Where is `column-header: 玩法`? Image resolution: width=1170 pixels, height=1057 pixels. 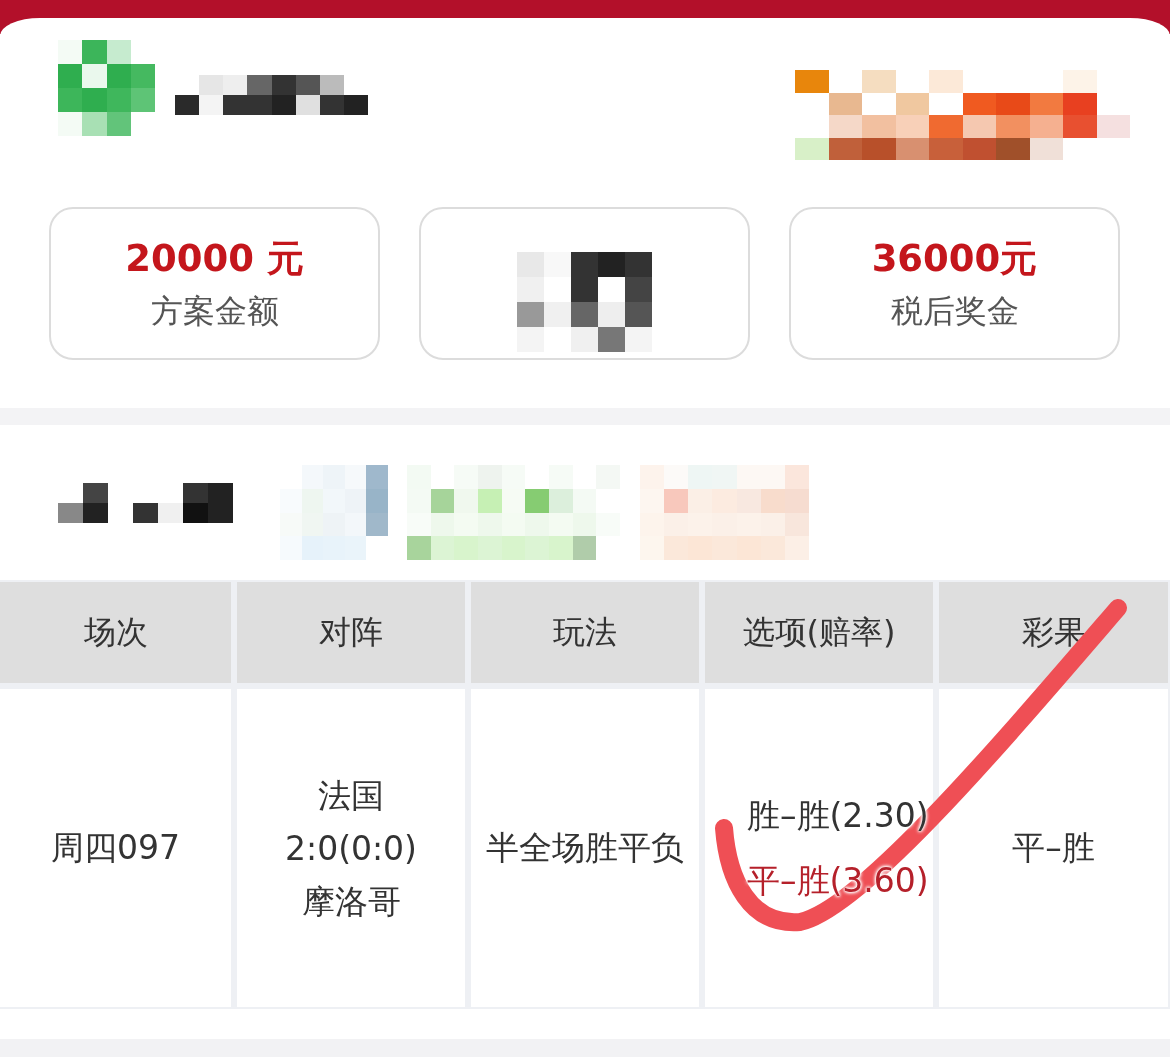 column-header: 玩法 is located at coordinates (585, 632).